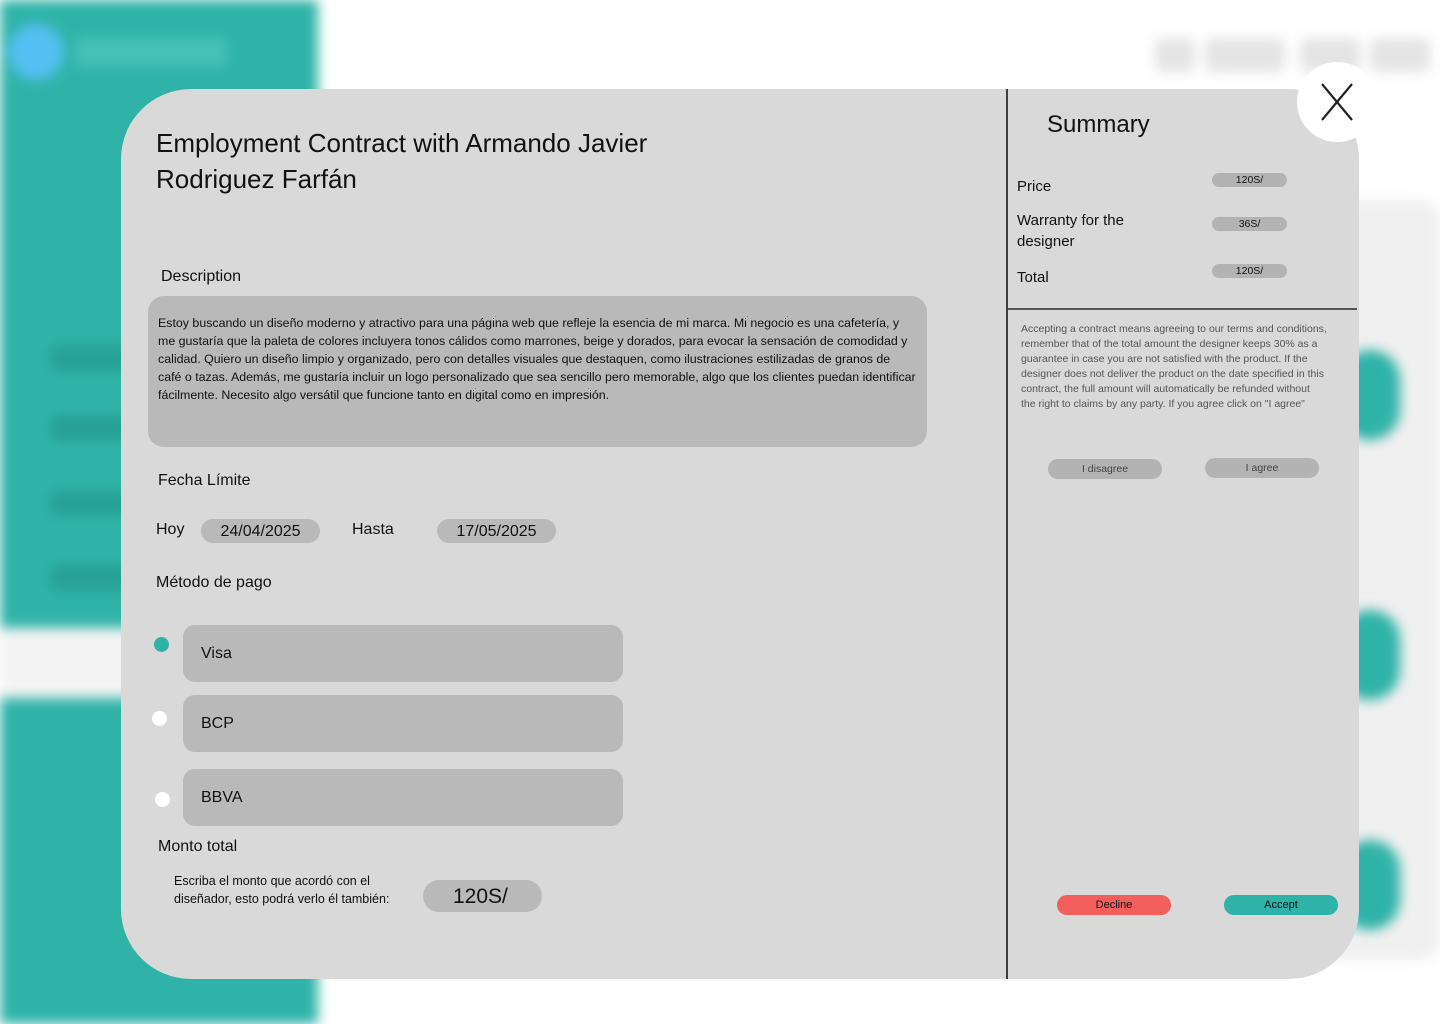 The image size is (1440, 1024). Describe the element at coordinates (482, 896) in the screenshot. I see `total-amount-input: 120S/` at that location.